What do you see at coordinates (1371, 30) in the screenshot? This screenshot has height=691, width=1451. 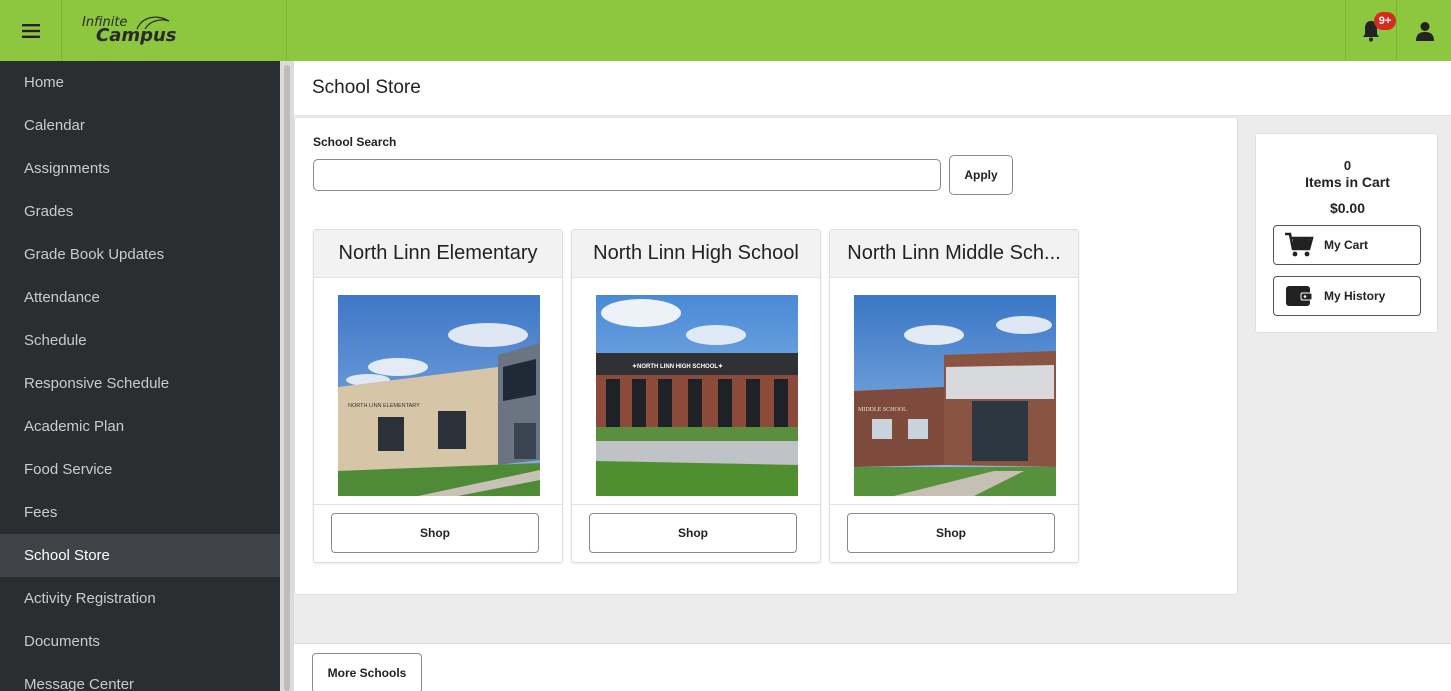 I see `notifications-button: 9+` at bounding box center [1371, 30].